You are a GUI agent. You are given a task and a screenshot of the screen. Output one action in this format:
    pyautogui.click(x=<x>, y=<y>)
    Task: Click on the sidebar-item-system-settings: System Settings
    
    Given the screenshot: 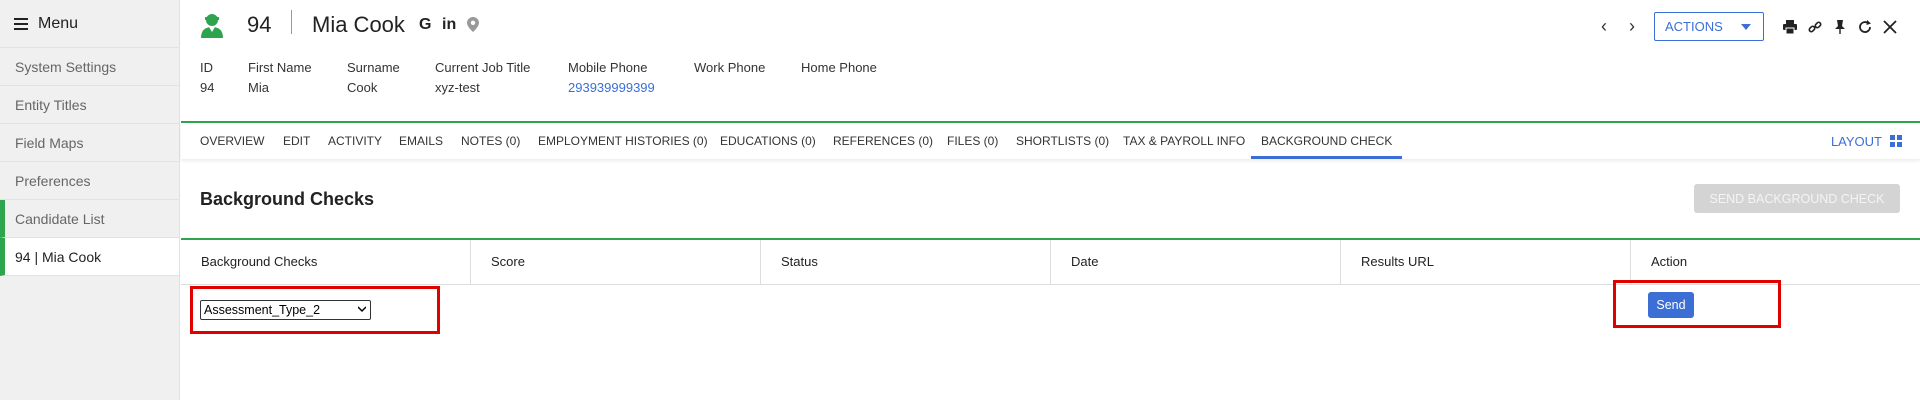 What is the action you would take?
    pyautogui.click(x=89, y=67)
    